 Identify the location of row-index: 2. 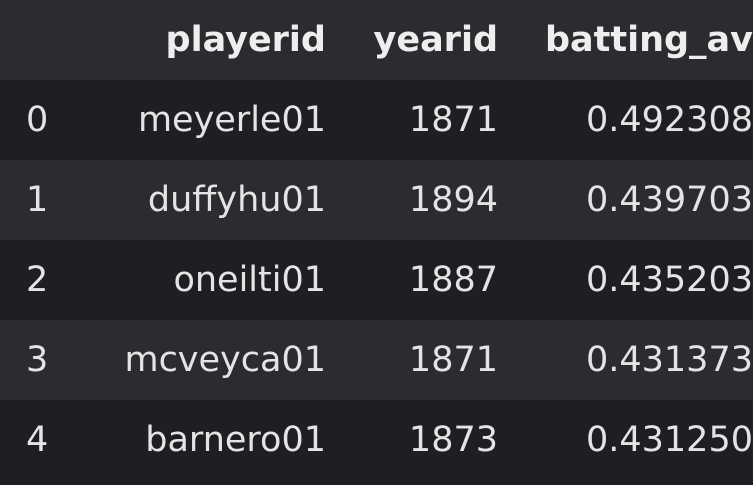
(37, 280).